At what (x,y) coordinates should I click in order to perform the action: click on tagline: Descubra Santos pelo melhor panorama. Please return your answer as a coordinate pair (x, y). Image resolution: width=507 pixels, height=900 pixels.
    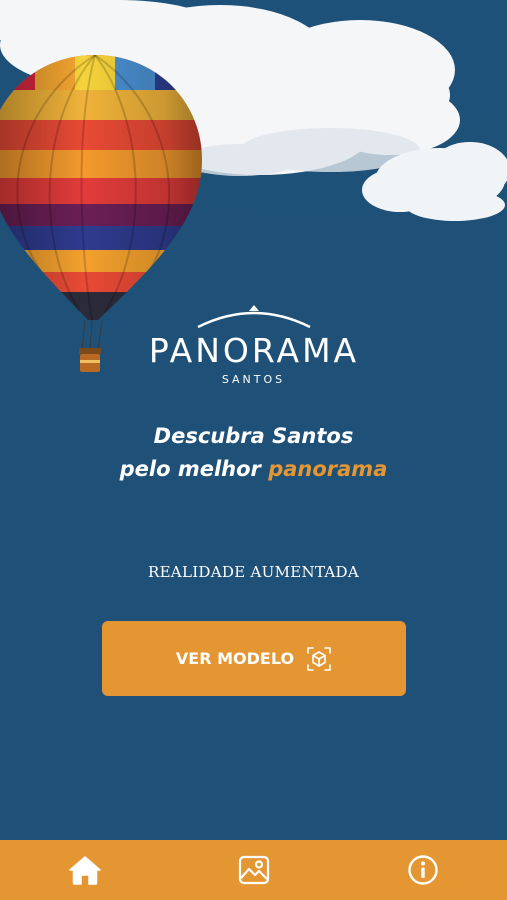
    Looking at the image, I should click on (253, 453).